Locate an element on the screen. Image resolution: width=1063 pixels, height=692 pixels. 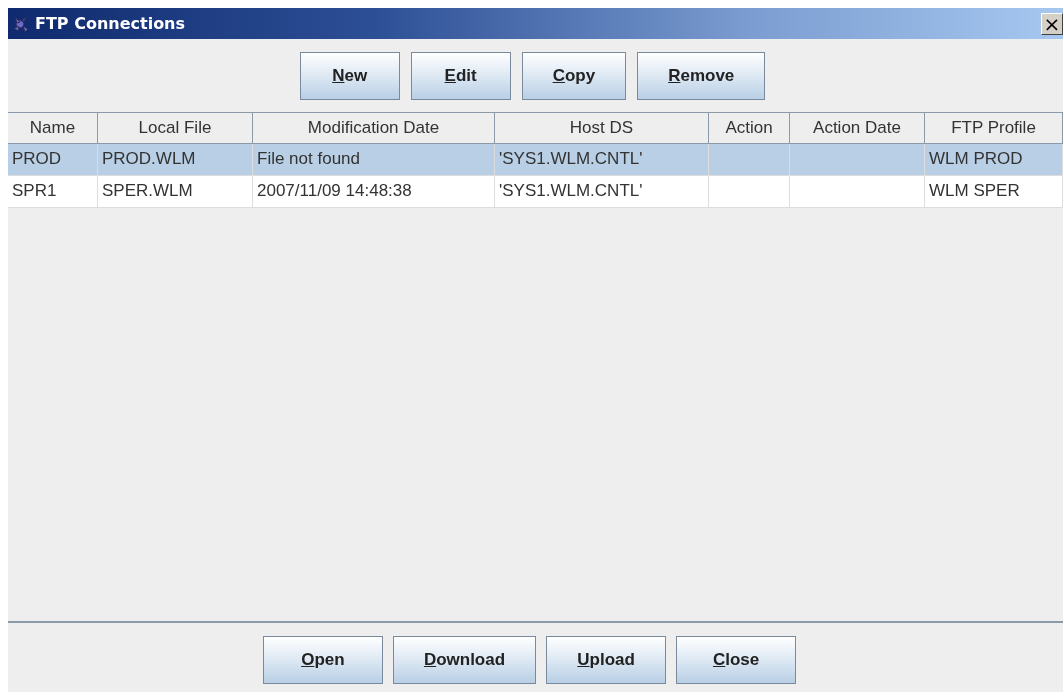
table-cell: File not found is located at coordinates (308, 158).